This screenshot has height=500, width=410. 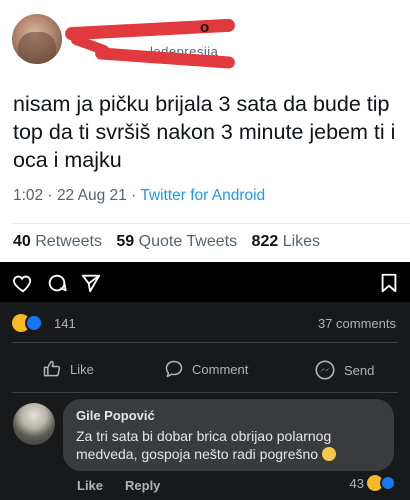 What do you see at coordinates (34, 323) in the screenshot?
I see `like-reaction-icon` at bounding box center [34, 323].